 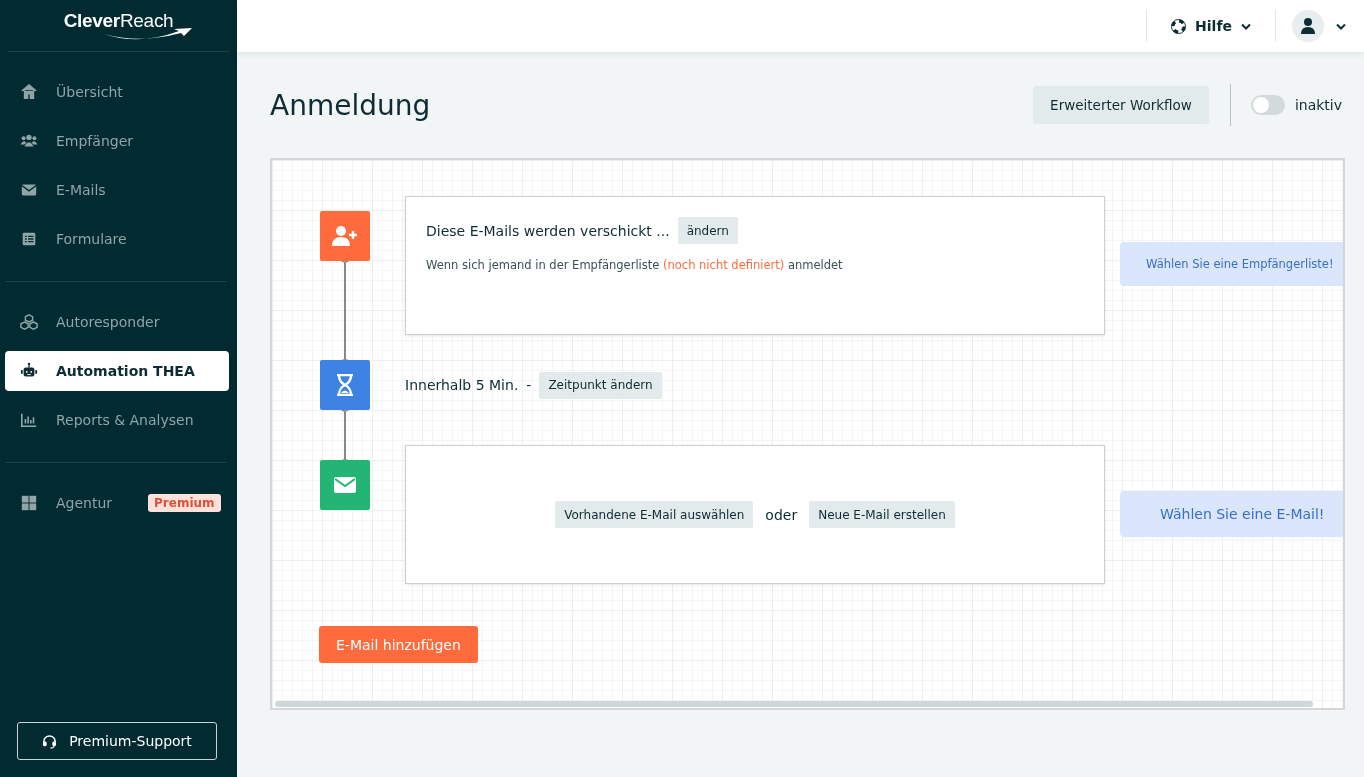 I want to click on hint-banner: Wählen Sie eine E-Mail!, so click(x=1231, y=514).